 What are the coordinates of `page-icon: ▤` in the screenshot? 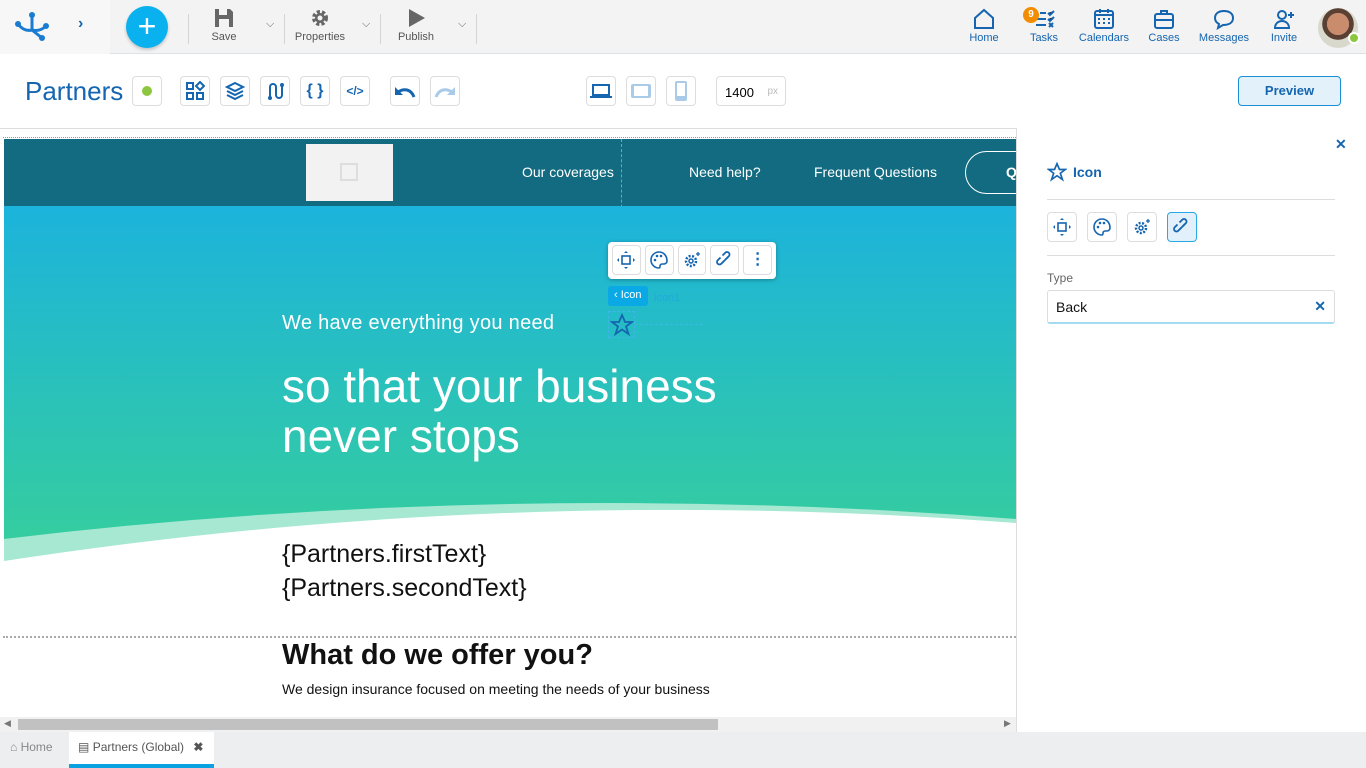 It's located at (84, 747).